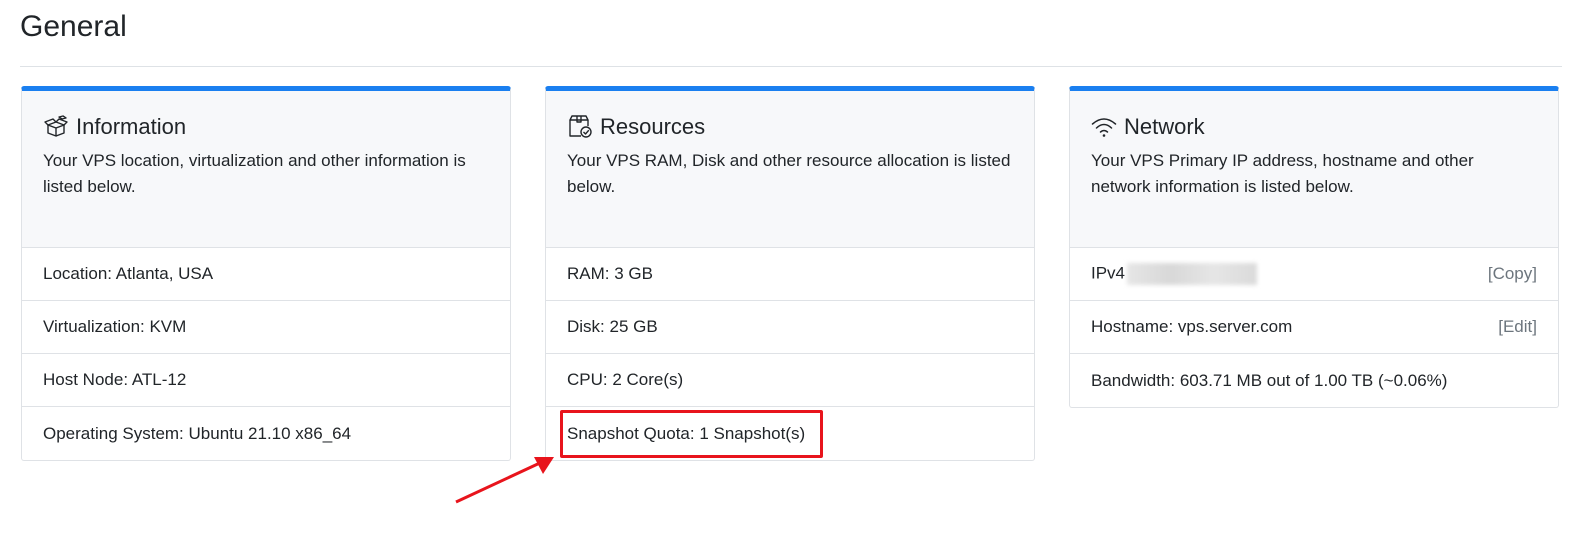 This screenshot has width=1594, height=534. I want to click on information-title: Information, so click(131, 126).